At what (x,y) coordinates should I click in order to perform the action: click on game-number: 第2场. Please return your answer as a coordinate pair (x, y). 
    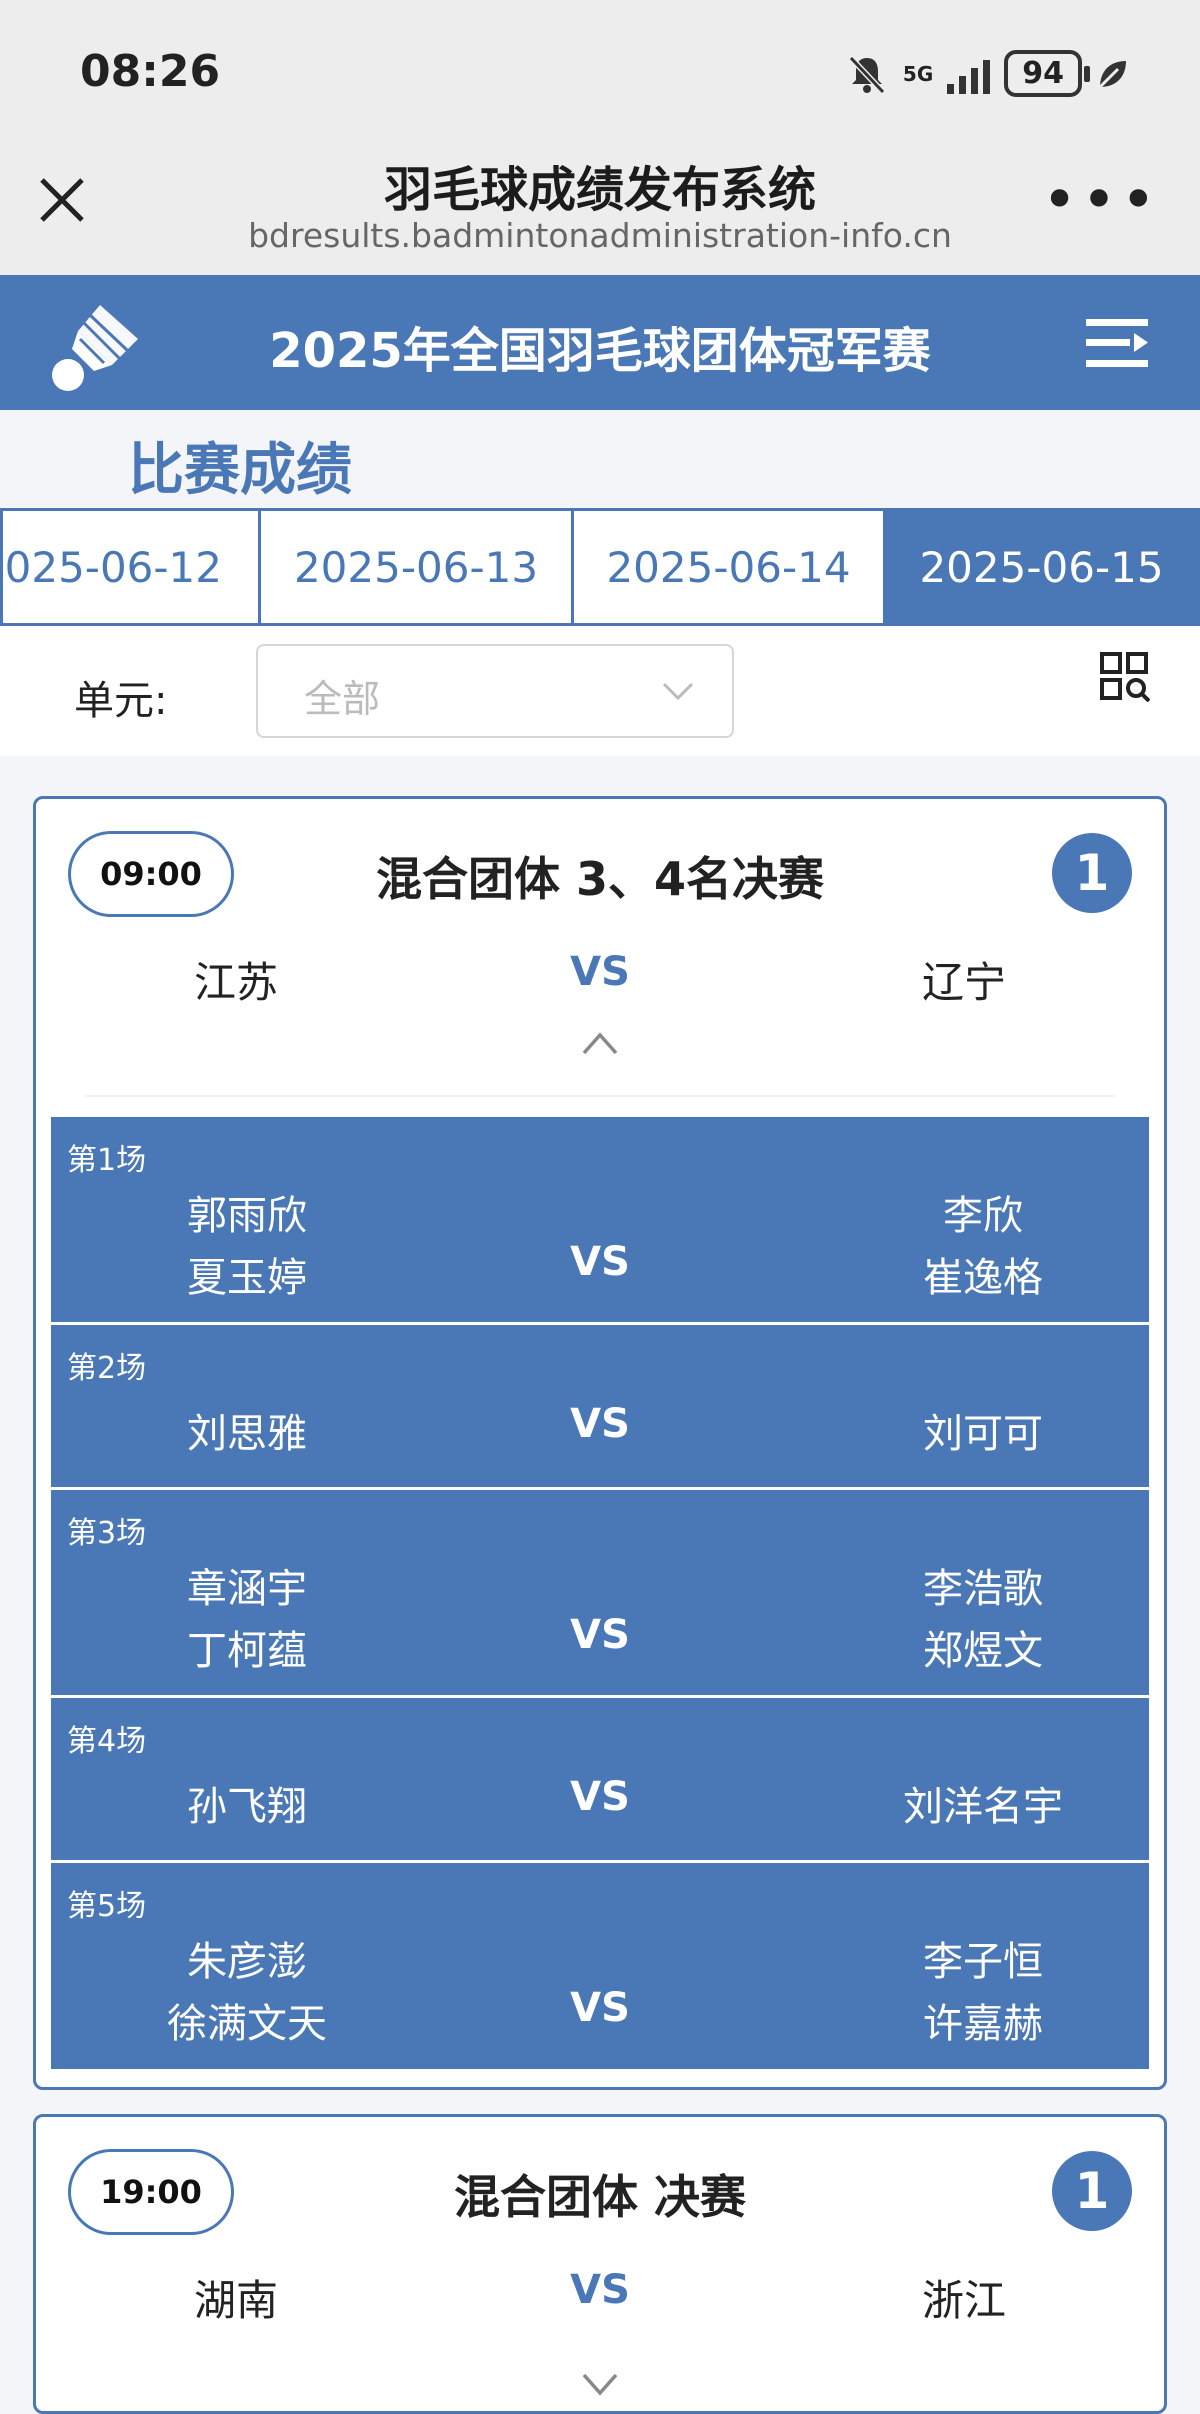
    Looking at the image, I should click on (107, 1368).